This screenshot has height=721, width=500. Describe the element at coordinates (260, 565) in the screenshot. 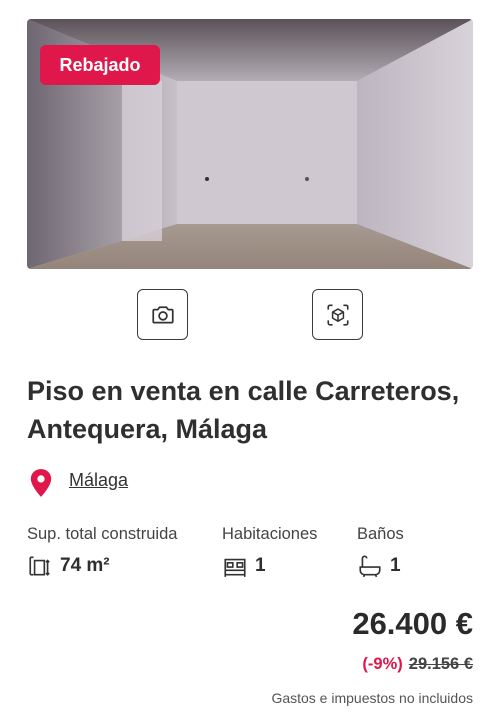

I see `rooms-value: 1` at that location.